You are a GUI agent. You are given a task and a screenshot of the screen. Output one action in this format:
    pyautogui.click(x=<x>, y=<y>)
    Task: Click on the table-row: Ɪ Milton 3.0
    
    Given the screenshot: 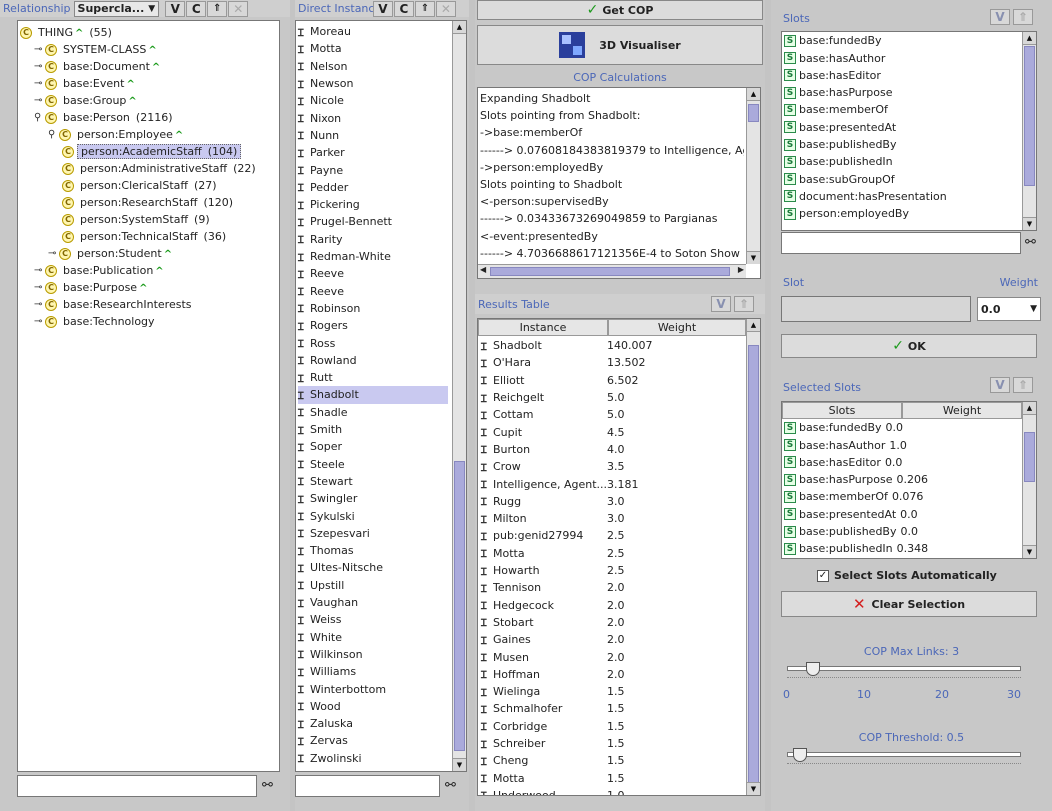 What is the action you would take?
    pyautogui.click(x=551, y=518)
    